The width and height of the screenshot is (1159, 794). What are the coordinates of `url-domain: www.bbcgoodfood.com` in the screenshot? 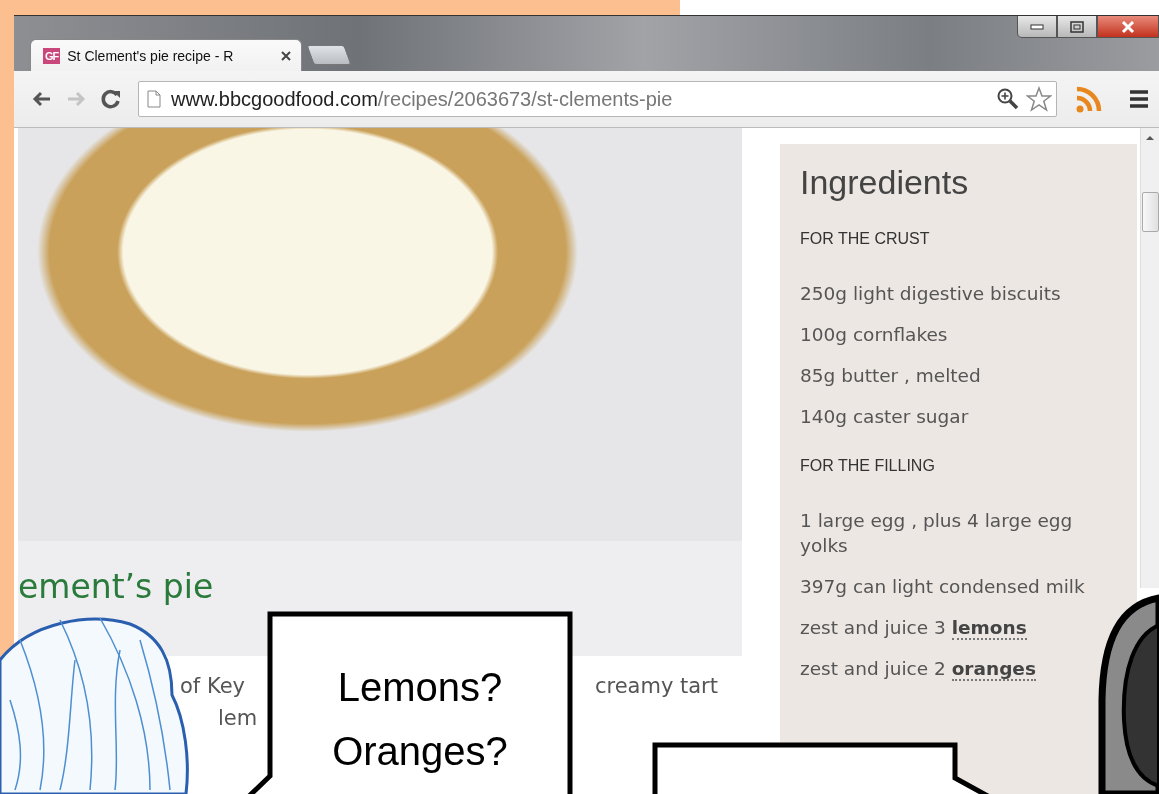 It's located at (274, 98).